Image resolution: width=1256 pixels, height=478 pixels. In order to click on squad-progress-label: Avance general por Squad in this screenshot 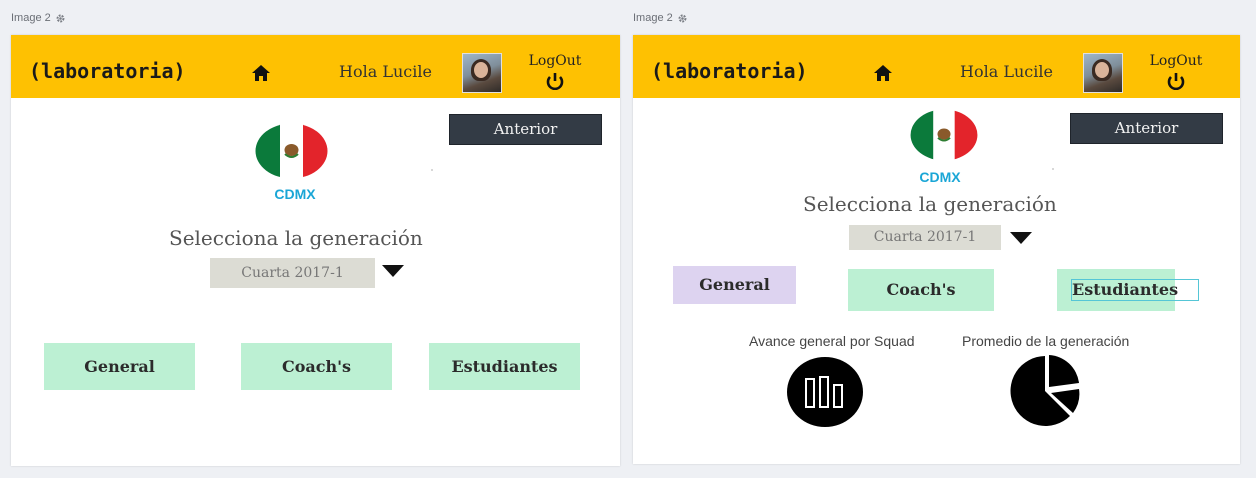, I will do `click(832, 341)`.